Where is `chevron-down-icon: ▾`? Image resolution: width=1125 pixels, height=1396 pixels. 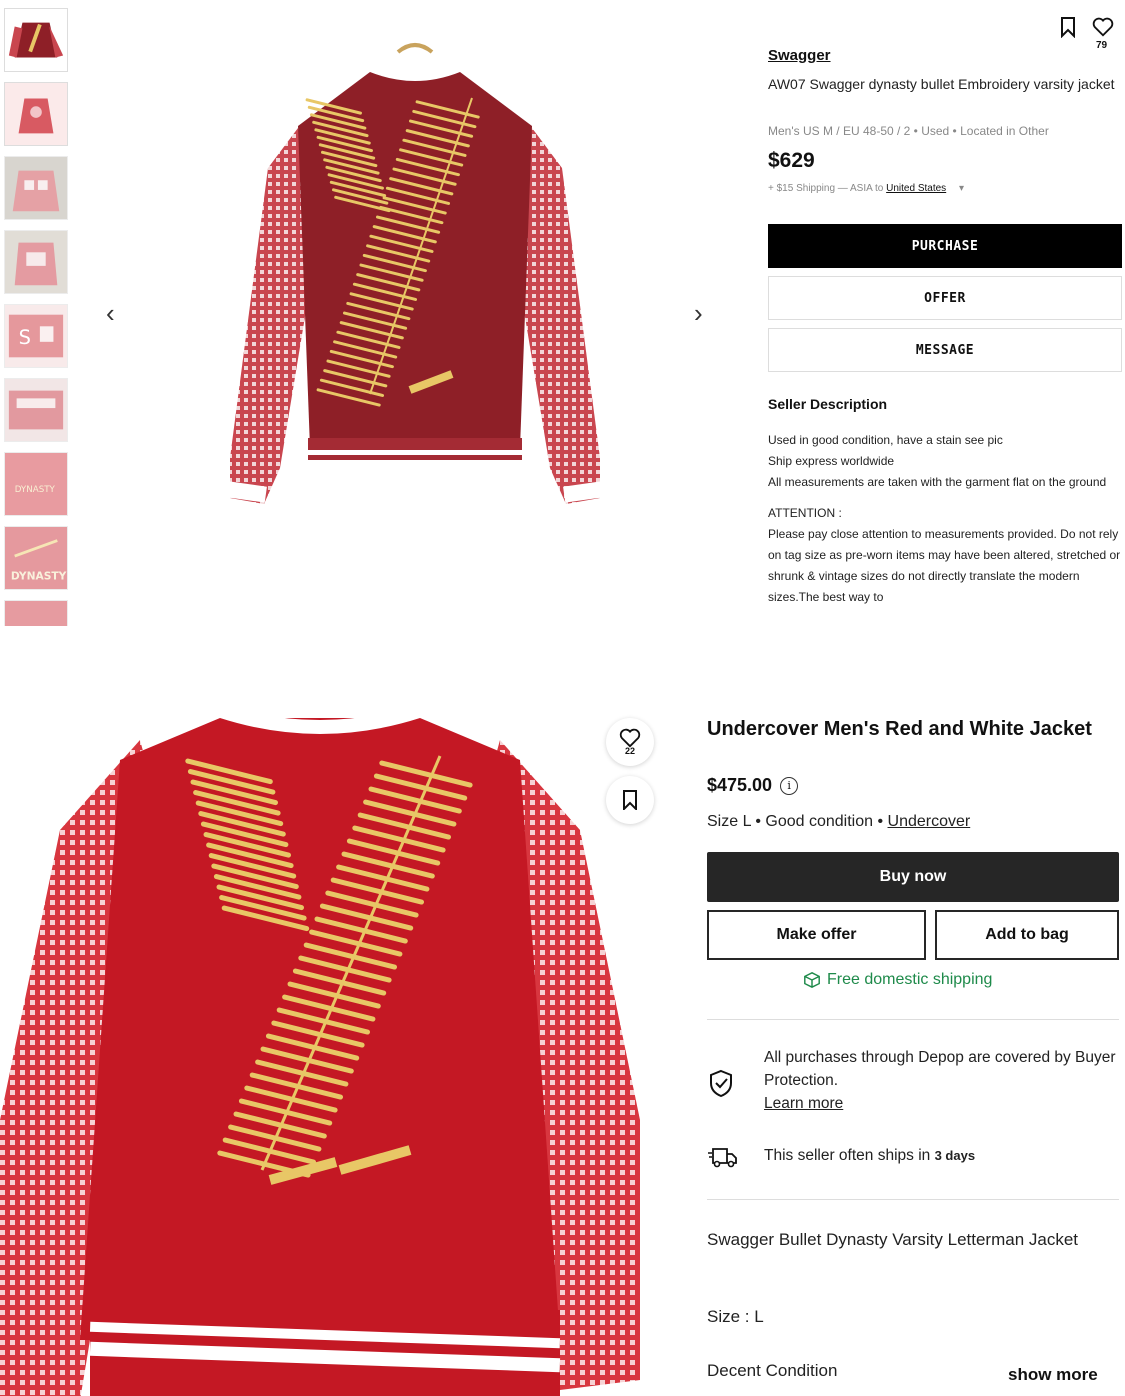 chevron-down-icon: ▾ is located at coordinates (961, 188).